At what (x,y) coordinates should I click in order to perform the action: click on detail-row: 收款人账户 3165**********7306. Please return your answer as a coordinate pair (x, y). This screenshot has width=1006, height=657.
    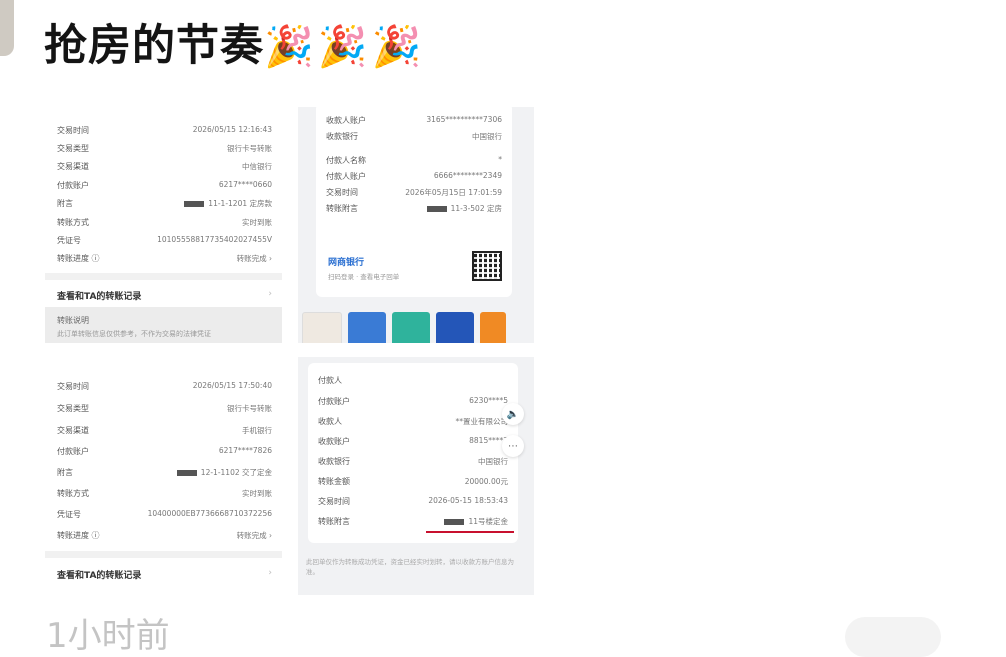
    Looking at the image, I should click on (414, 120).